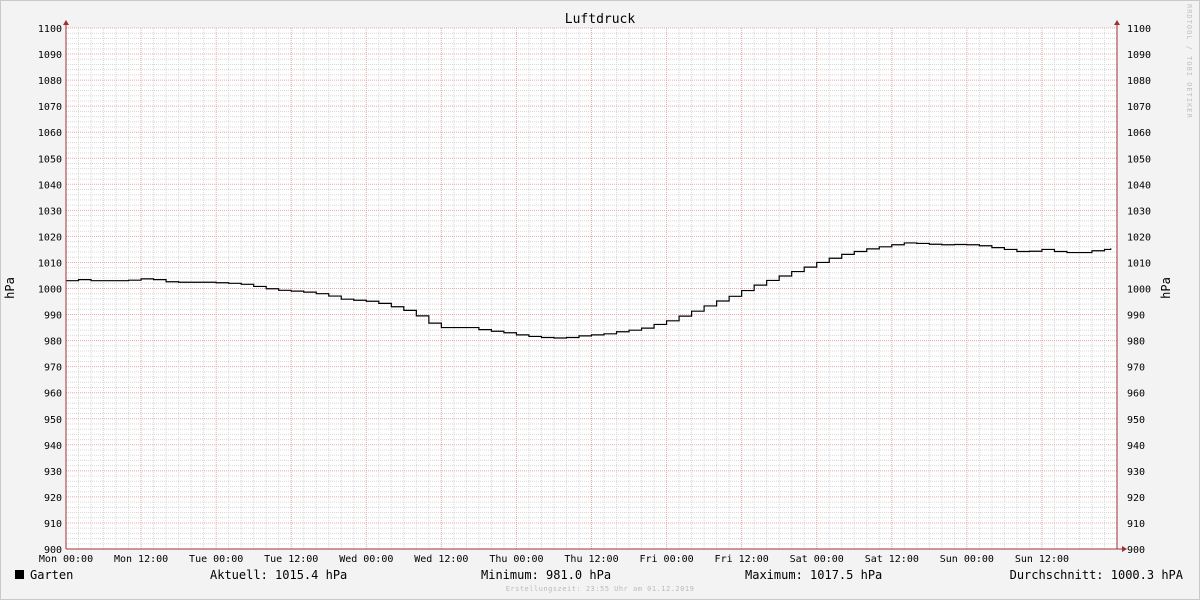 This screenshot has height=600, width=1200. Describe the element at coordinates (600, 19) in the screenshot. I see `chart-title: Luftdruck` at that location.